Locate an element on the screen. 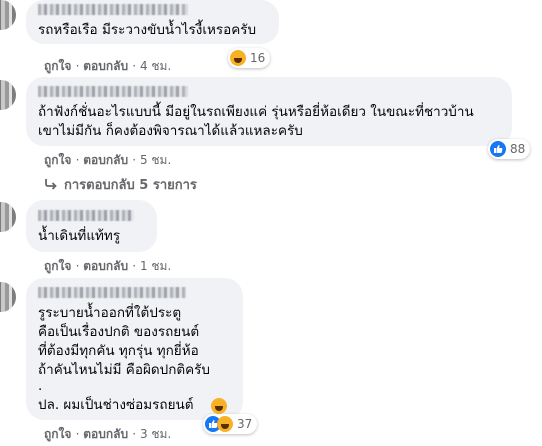 The image size is (542, 446). timestamp-link: 3 ชม. is located at coordinates (155, 434).